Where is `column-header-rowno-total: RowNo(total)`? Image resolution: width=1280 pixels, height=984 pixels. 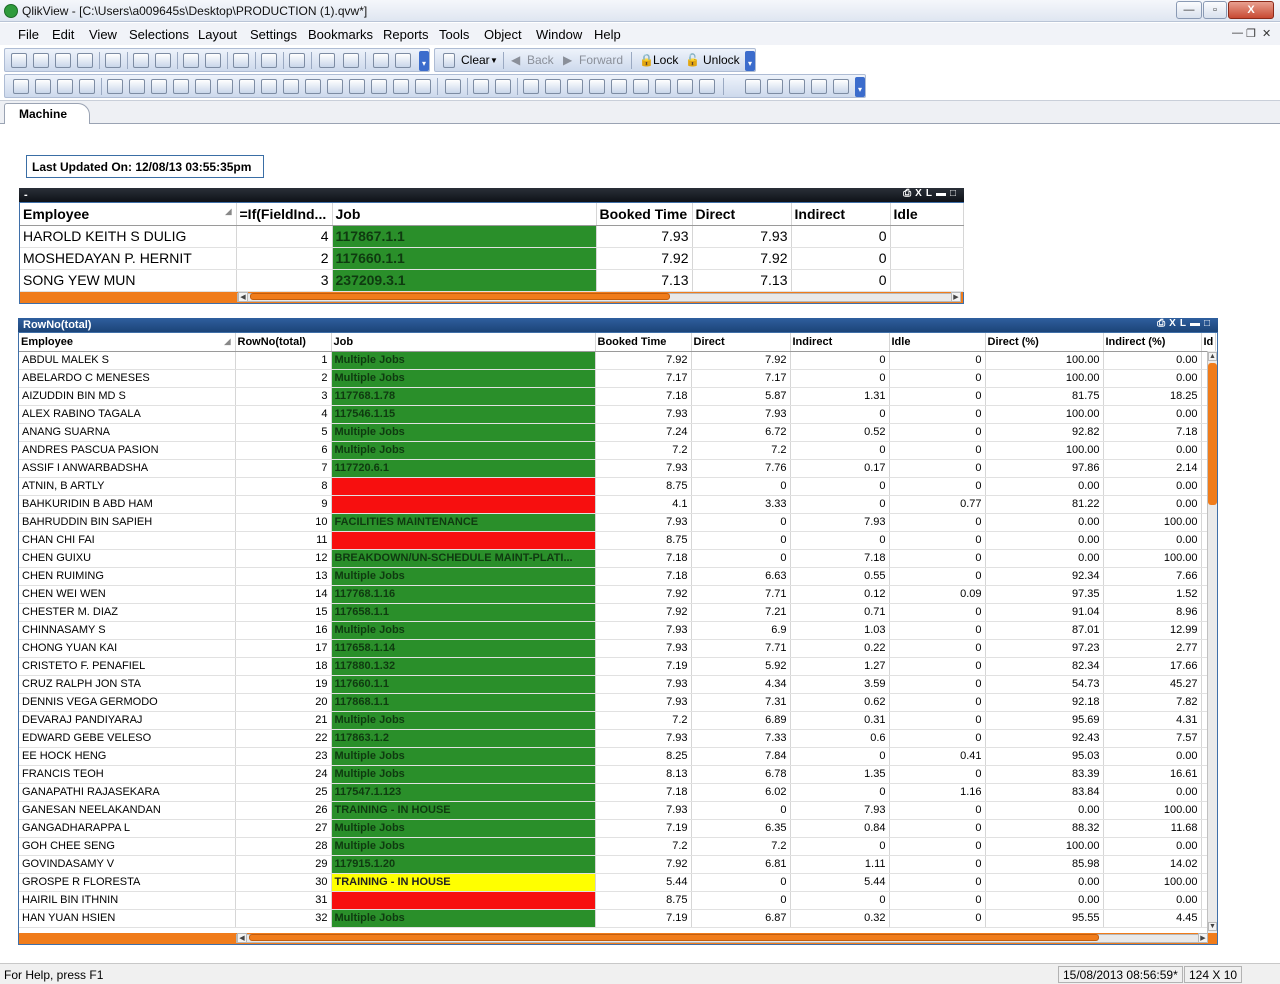
column-header-rowno-total: RowNo(total) is located at coordinates (283, 342).